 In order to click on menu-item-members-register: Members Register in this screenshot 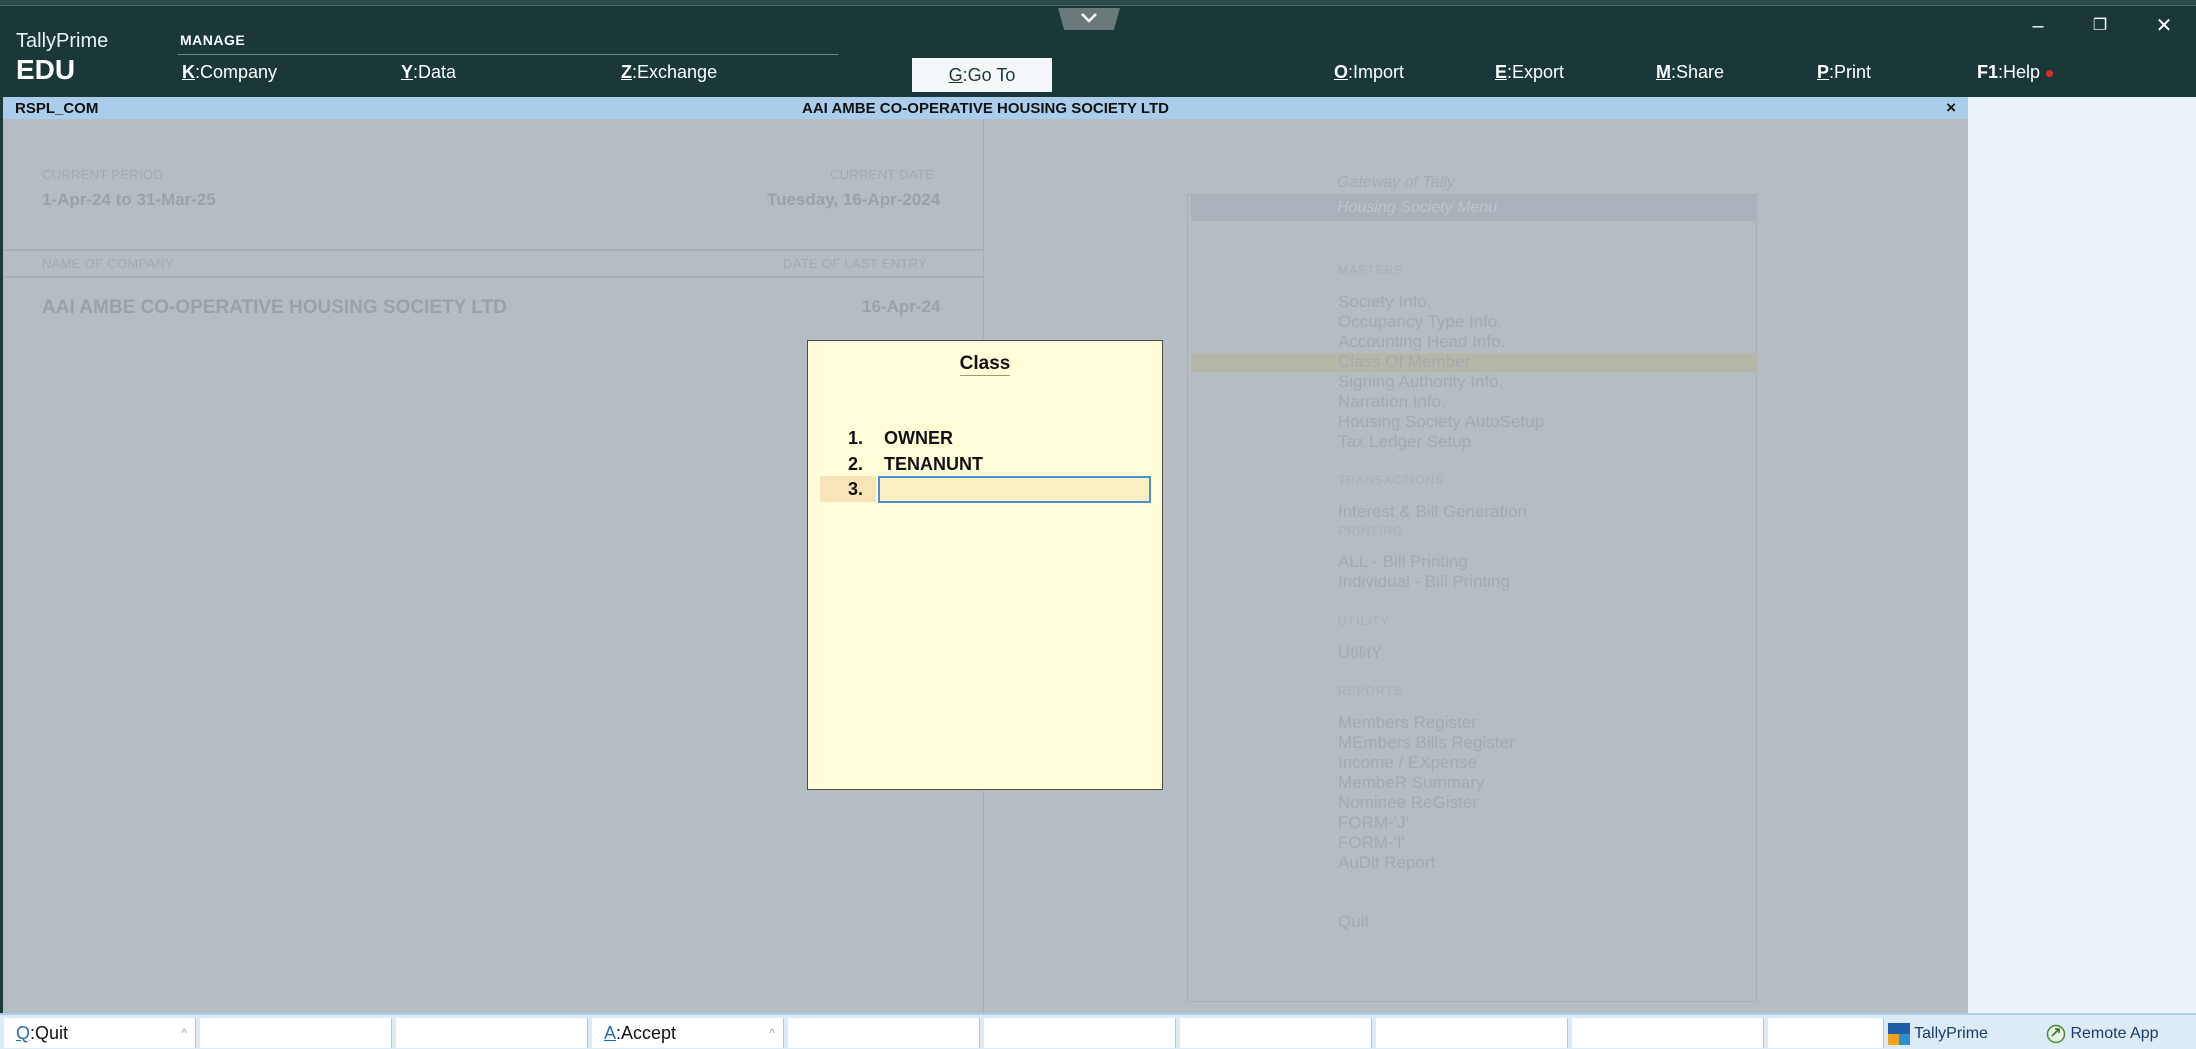, I will do `click(1407, 723)`.